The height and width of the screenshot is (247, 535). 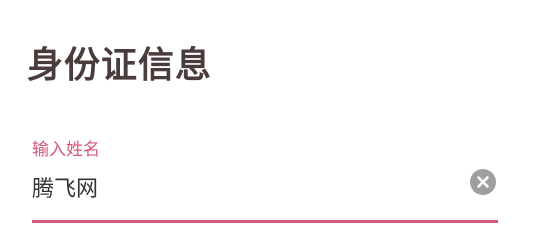 I want to click on name-field-underline, so click(x=265, y=221).